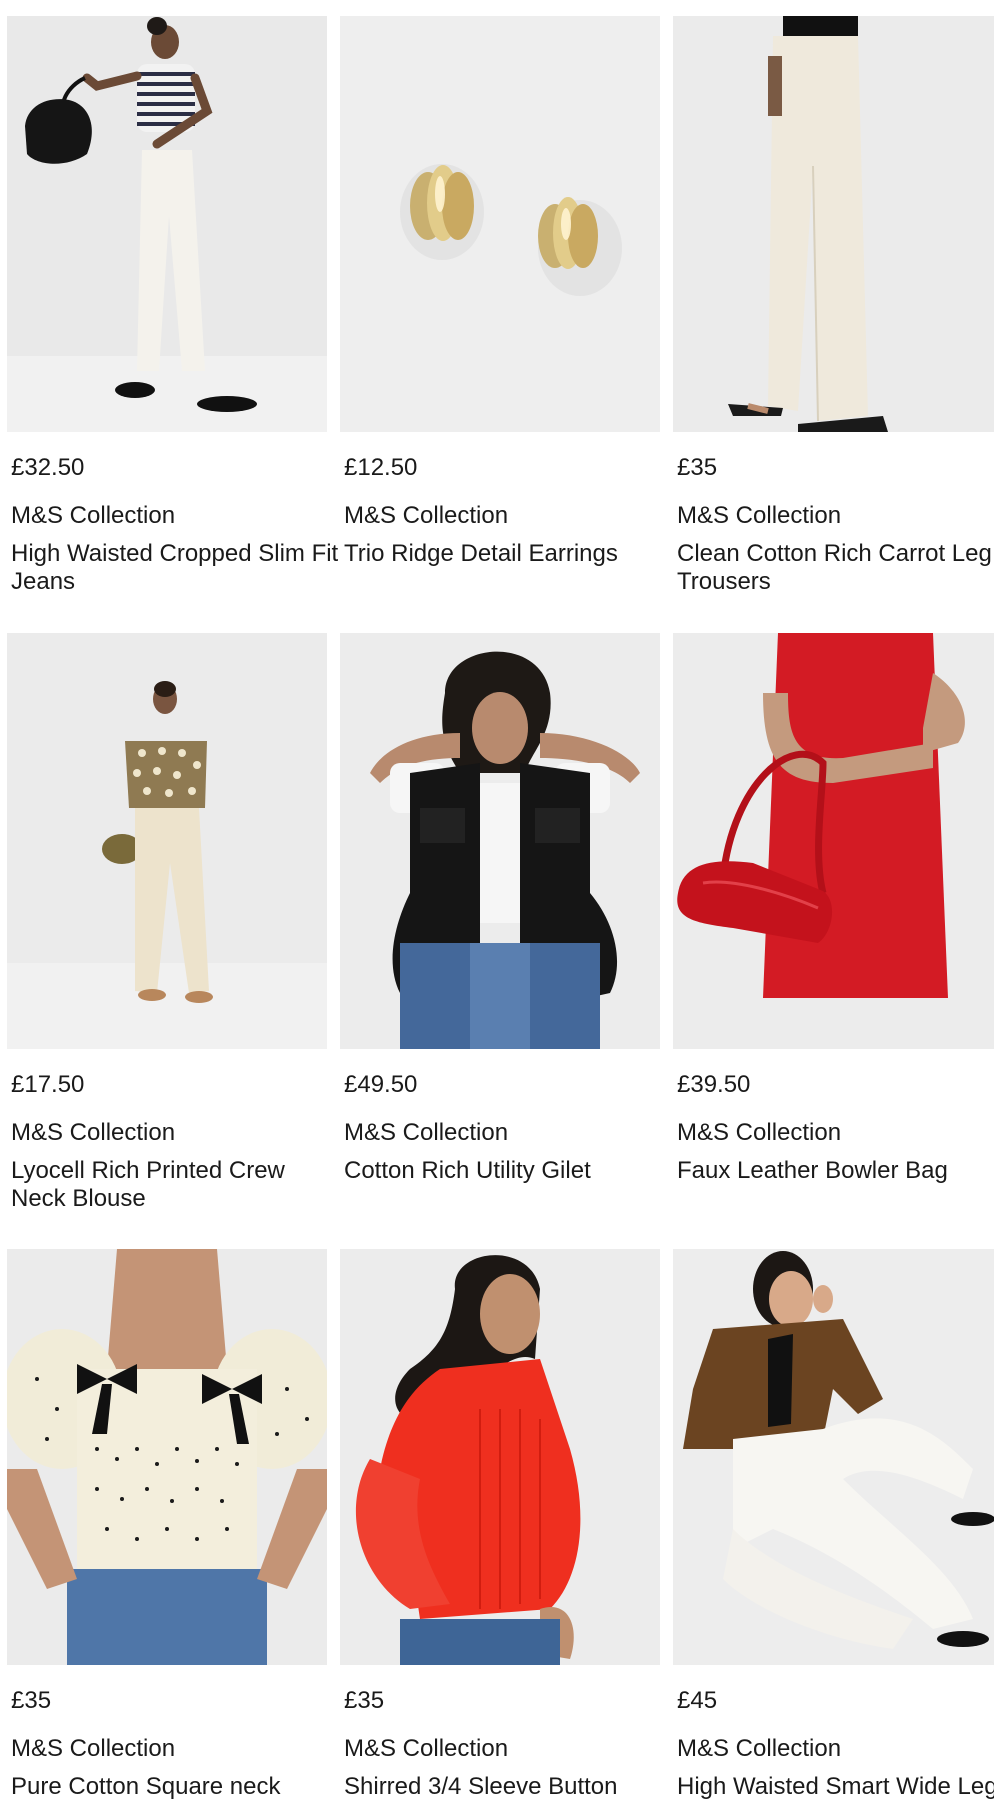 This screenshot has width=994, height=1801. Describe the element at coordinates (381, 1084) in the screenshot. I see `product-price: £49.50` at that location.